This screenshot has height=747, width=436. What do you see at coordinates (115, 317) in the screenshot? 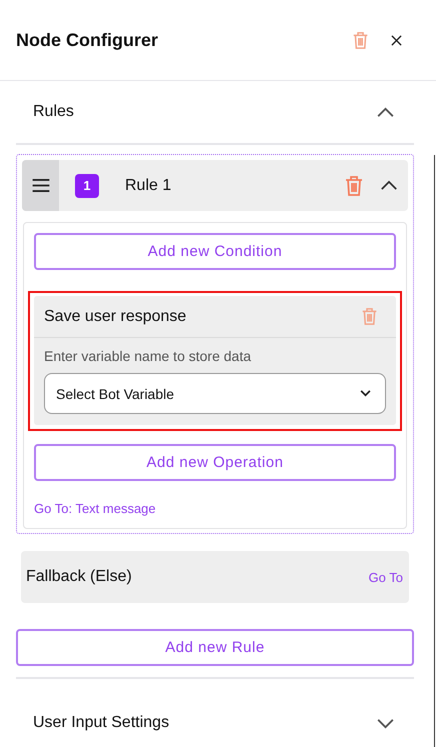
I see `operation-title: Save user response` at bounding box center [115, 317].